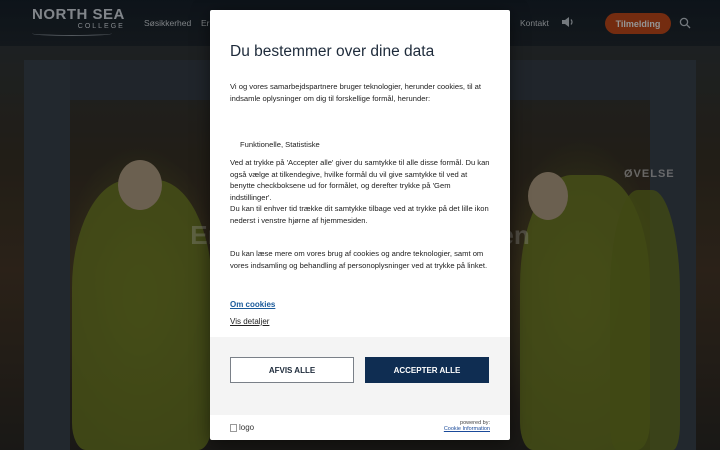 This screenshot has width=720, height=450. What do you see at coordinates (280, 144) in the screenshot?
I see `purposes-list: Funktionelle, Statistiske` at bounding box center [280, 144].